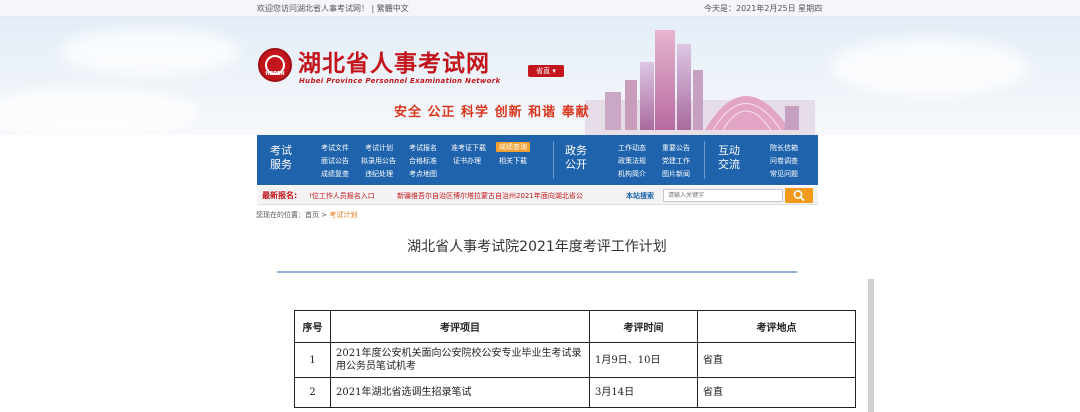 Image resolution: width=1080 pixels, height=412 pixels. What do you see at coordinates (343, 215) in the screenshot?
I see `breadcrumb-current: 考试计划` at bounding box center [343, 215].